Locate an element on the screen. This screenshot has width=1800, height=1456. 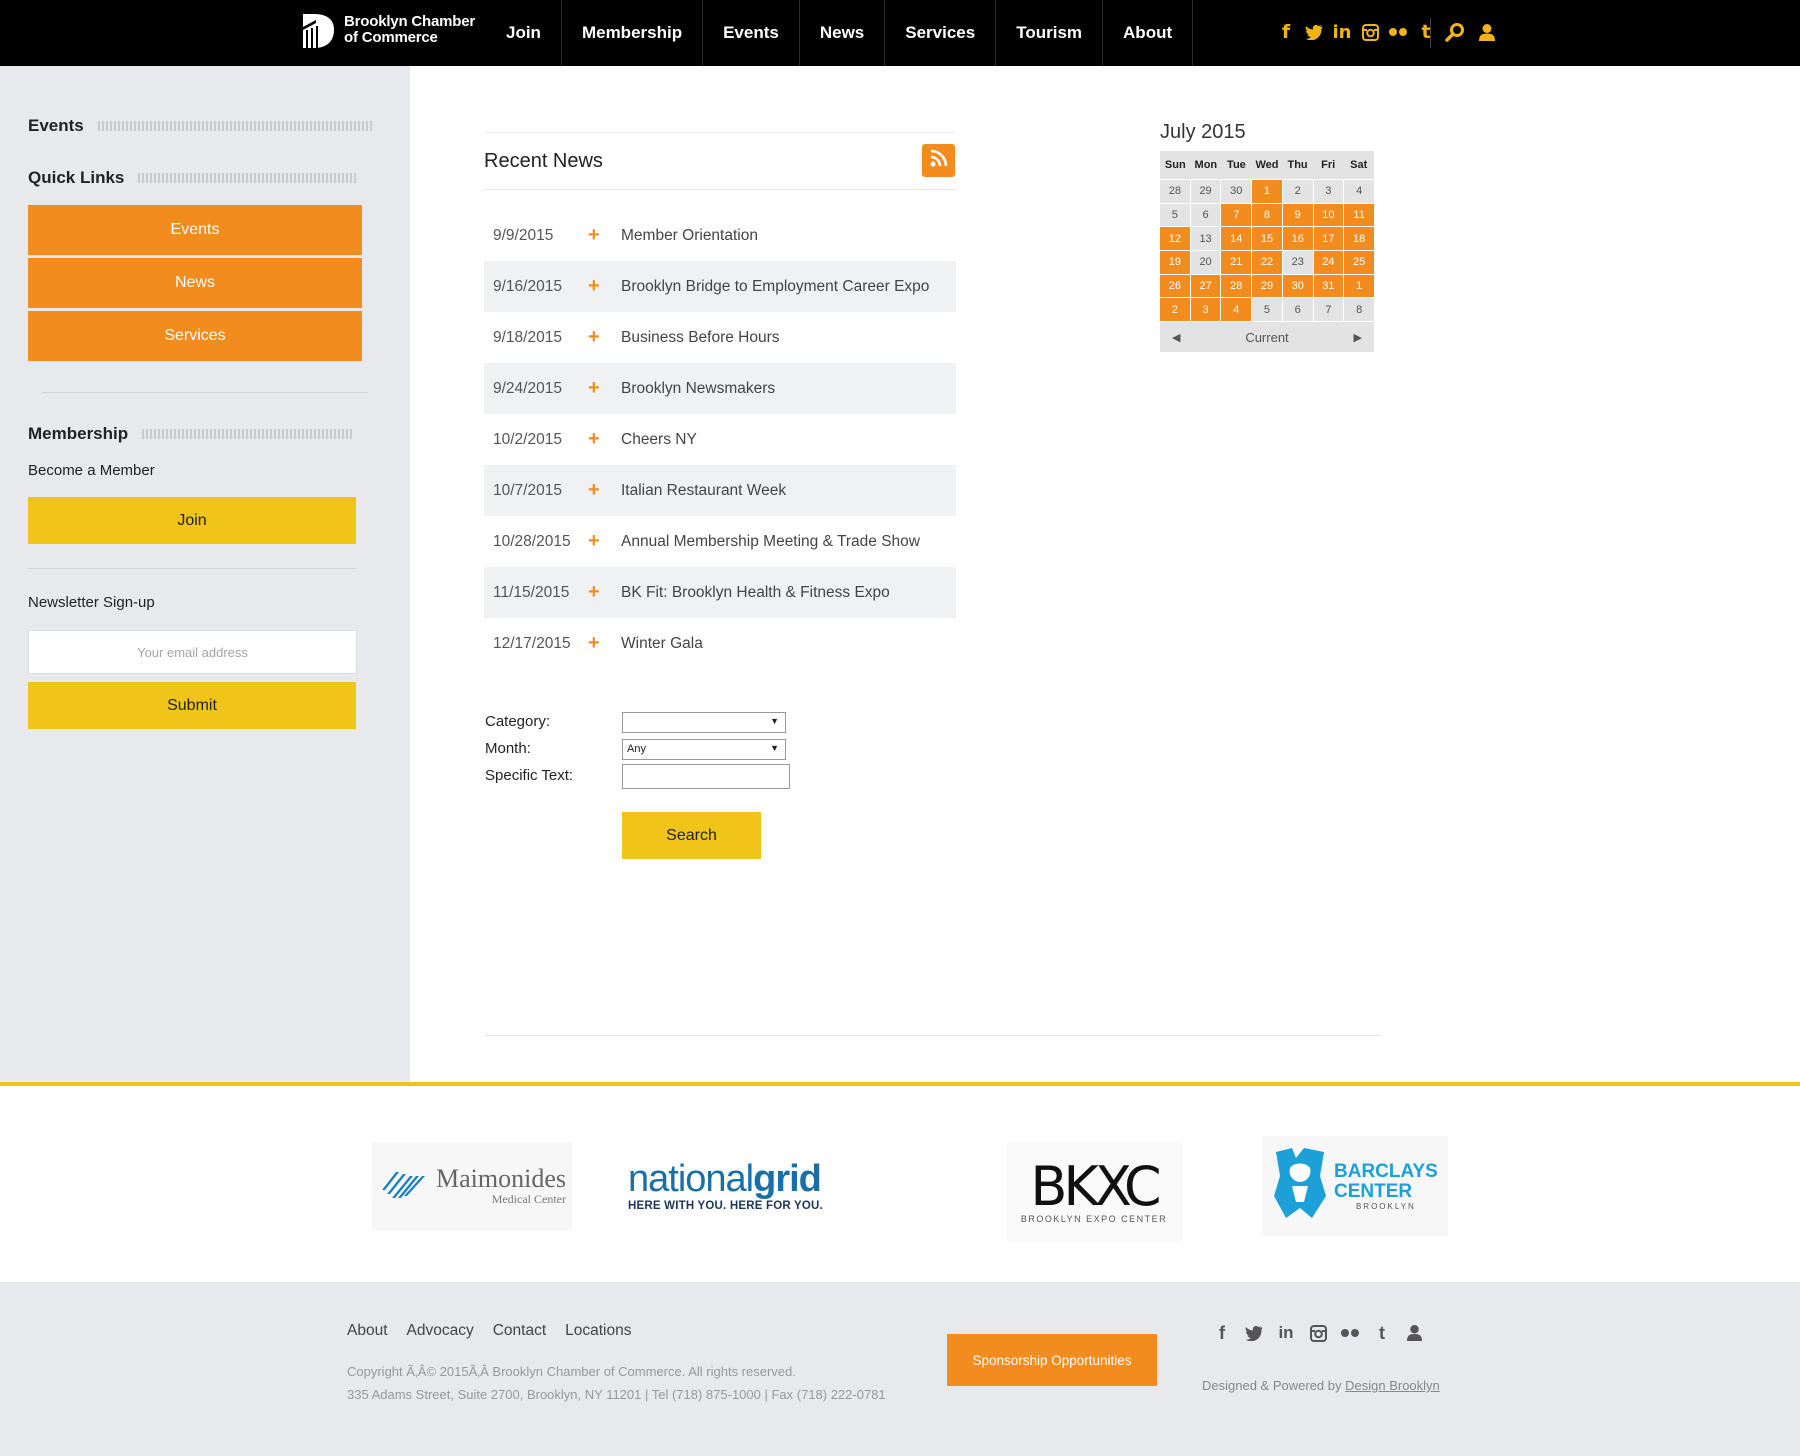
design-brooklyn-link: Design Brooklyn is located at coordinates (1392, 1385).